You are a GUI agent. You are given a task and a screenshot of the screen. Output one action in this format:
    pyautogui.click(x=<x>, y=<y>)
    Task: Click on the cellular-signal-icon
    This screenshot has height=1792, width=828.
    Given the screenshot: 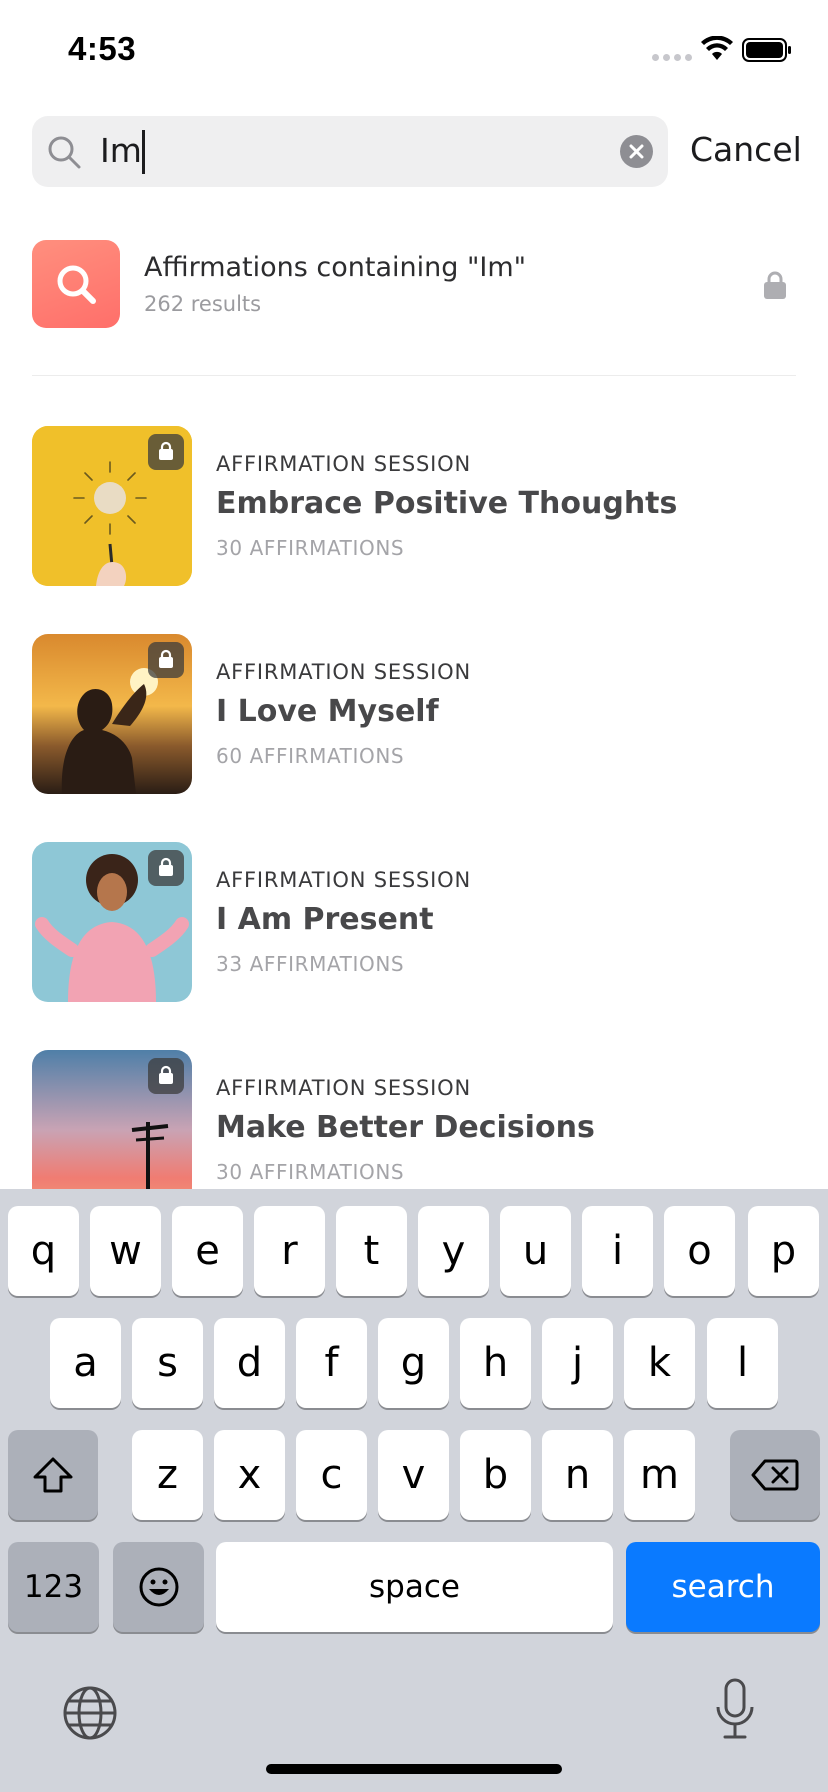 What is the action you would take?
    pyautogui.click(x=672, y=57)
    